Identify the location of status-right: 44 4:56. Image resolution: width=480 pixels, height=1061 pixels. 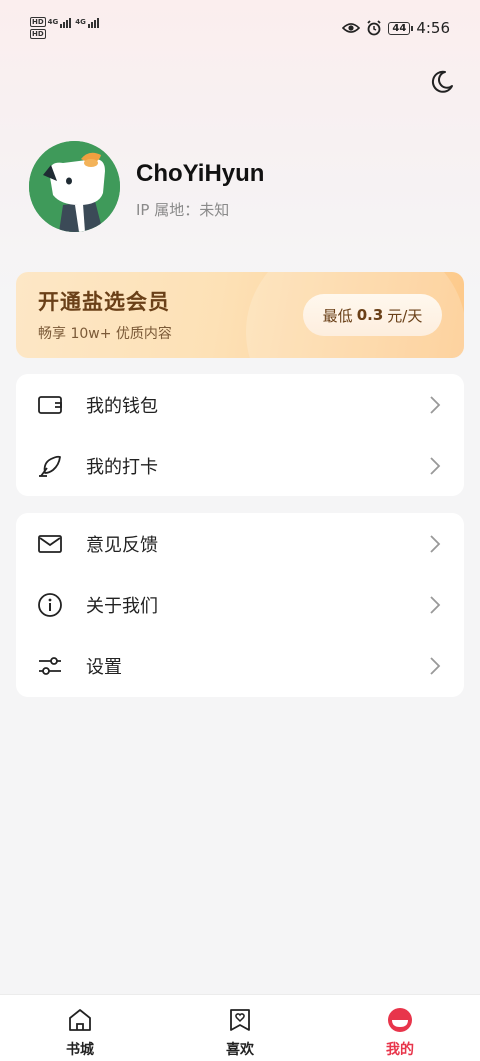
(396, 28).